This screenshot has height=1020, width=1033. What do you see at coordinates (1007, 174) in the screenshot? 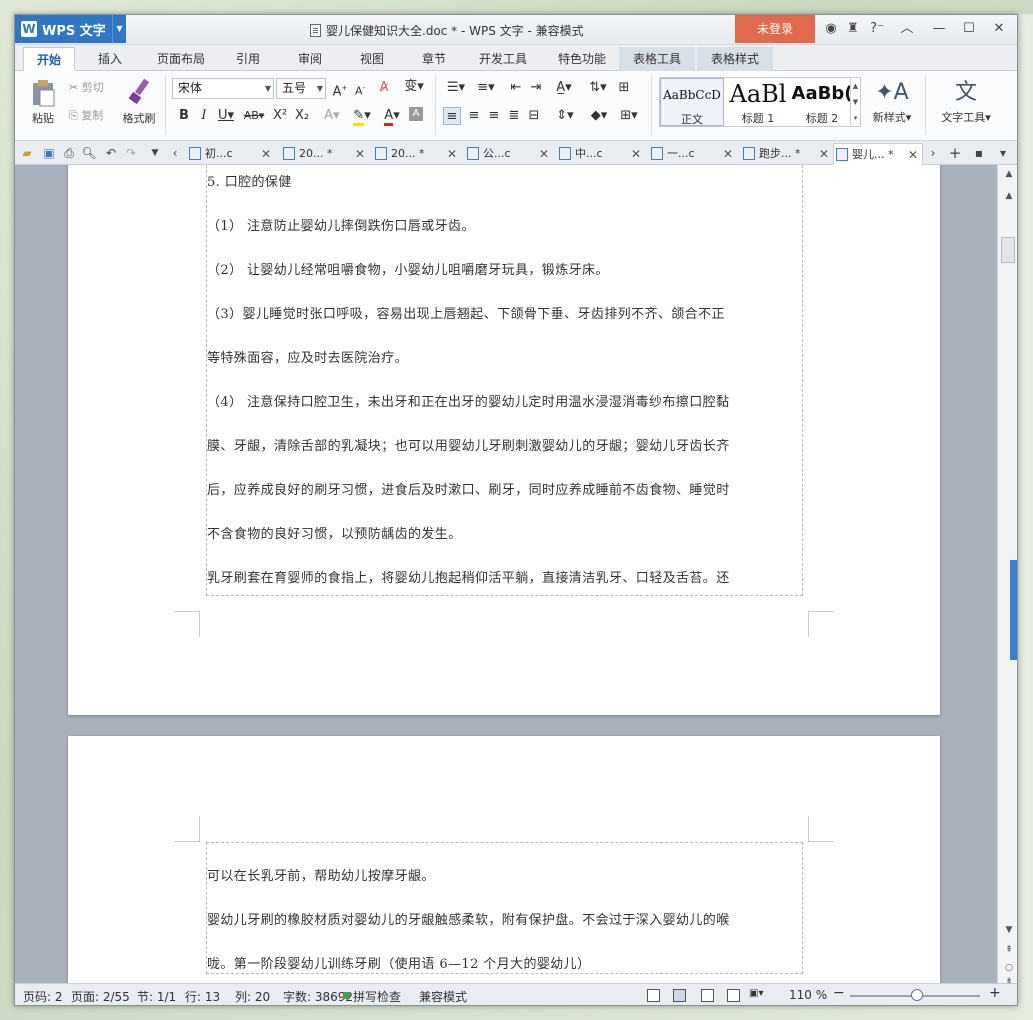
I see `scroll-up-icon: ▲` at bounding box center [1007, 174].